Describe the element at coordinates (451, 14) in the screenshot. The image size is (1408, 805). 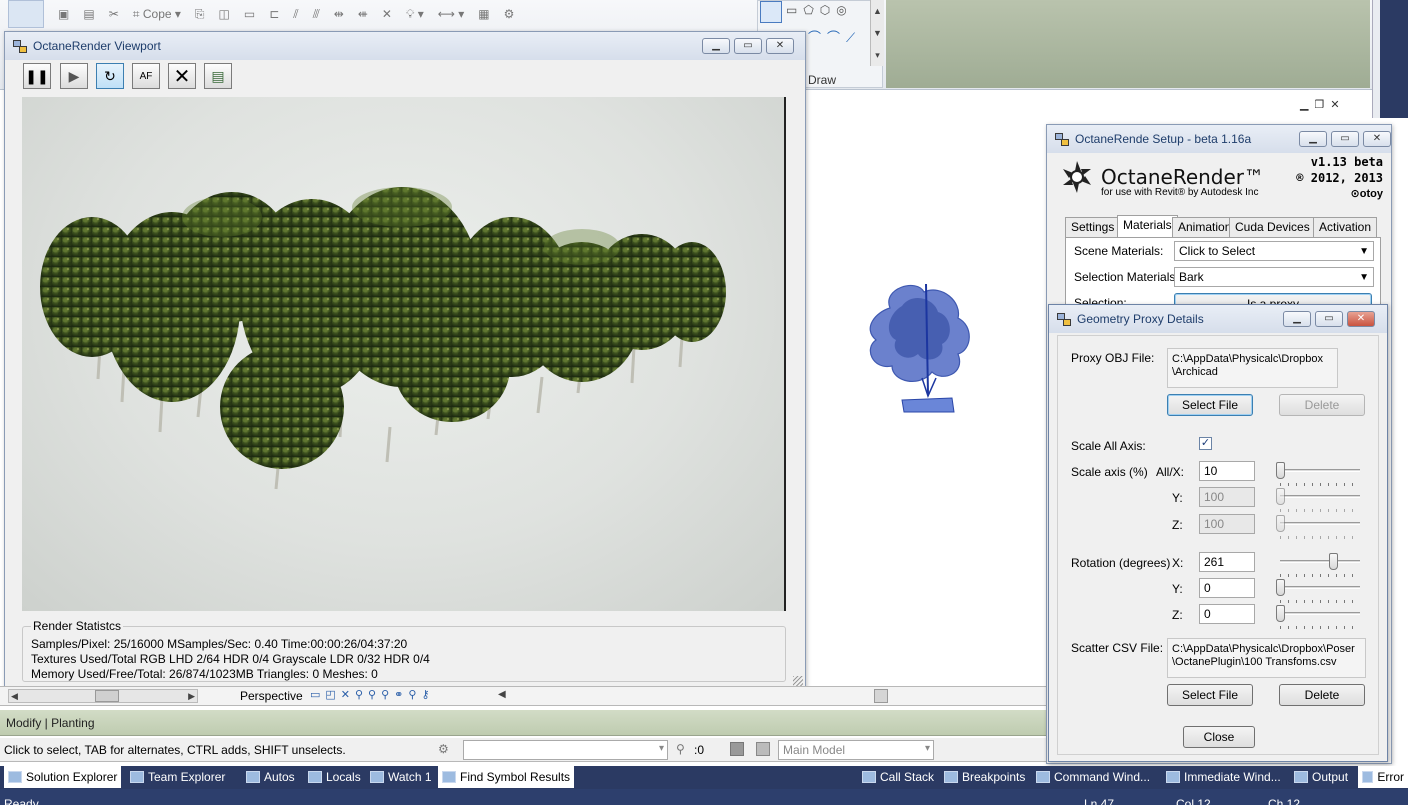
I see `measure-icon: ⟷ ▾` at that location.